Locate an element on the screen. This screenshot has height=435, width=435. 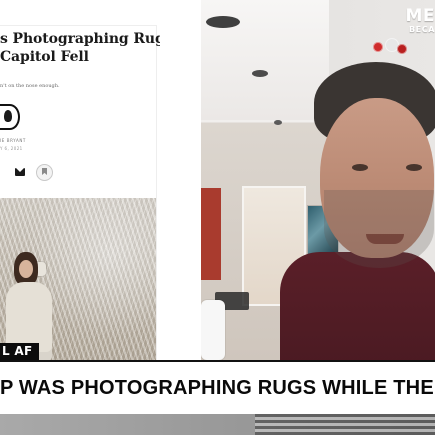
network-logo-main: ME is located at coordinates (420, 16).